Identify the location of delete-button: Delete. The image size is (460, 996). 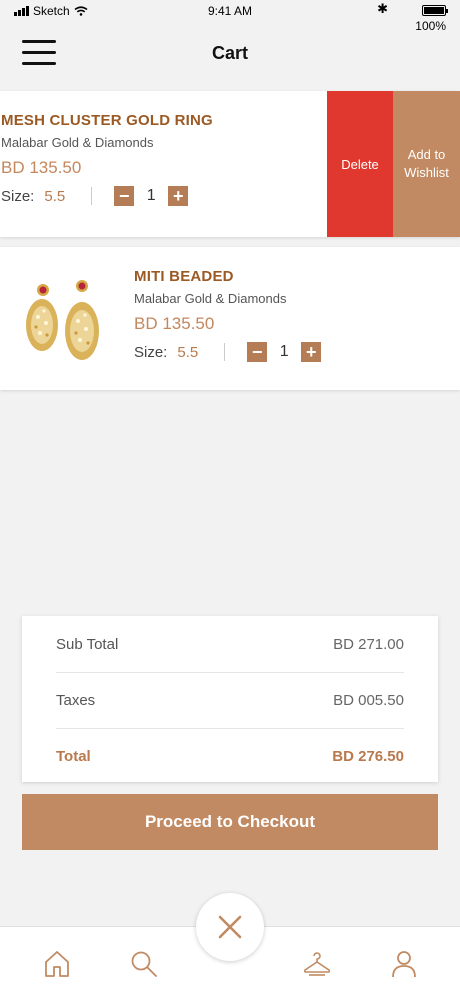
(360, 164).